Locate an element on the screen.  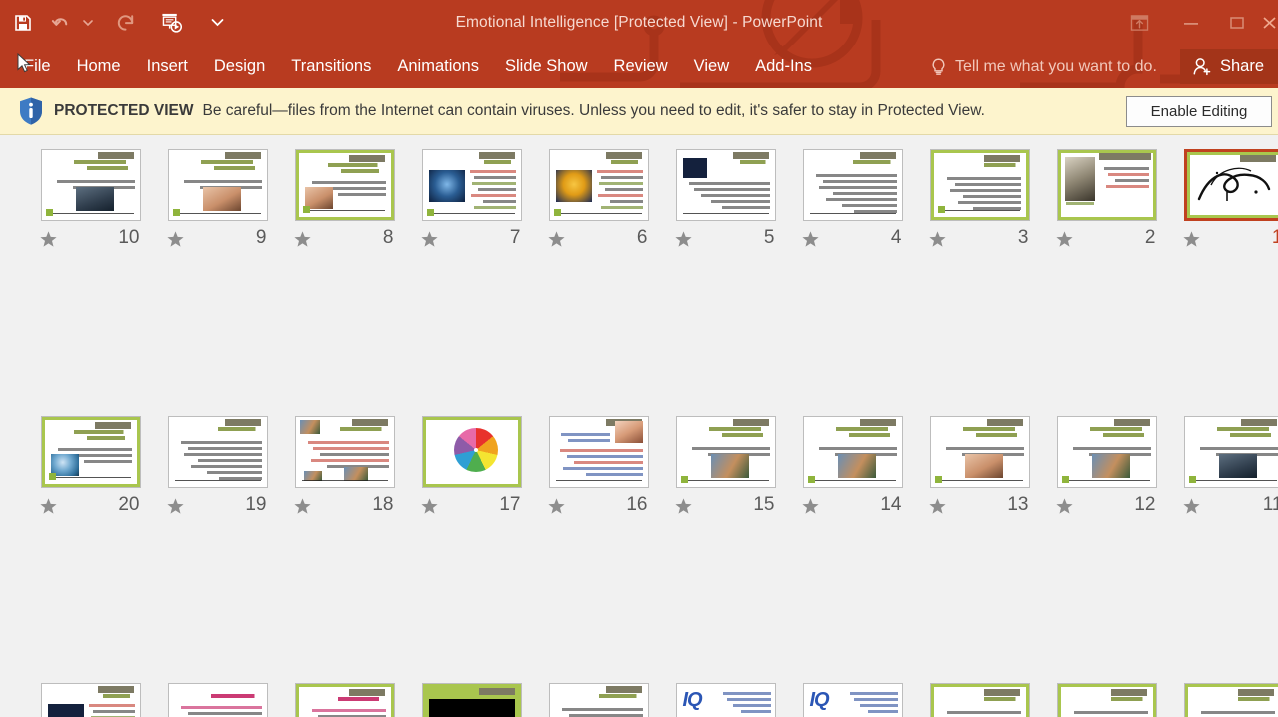
slide-thumbnail-cell: 4 is located at coordinates (852, 216).